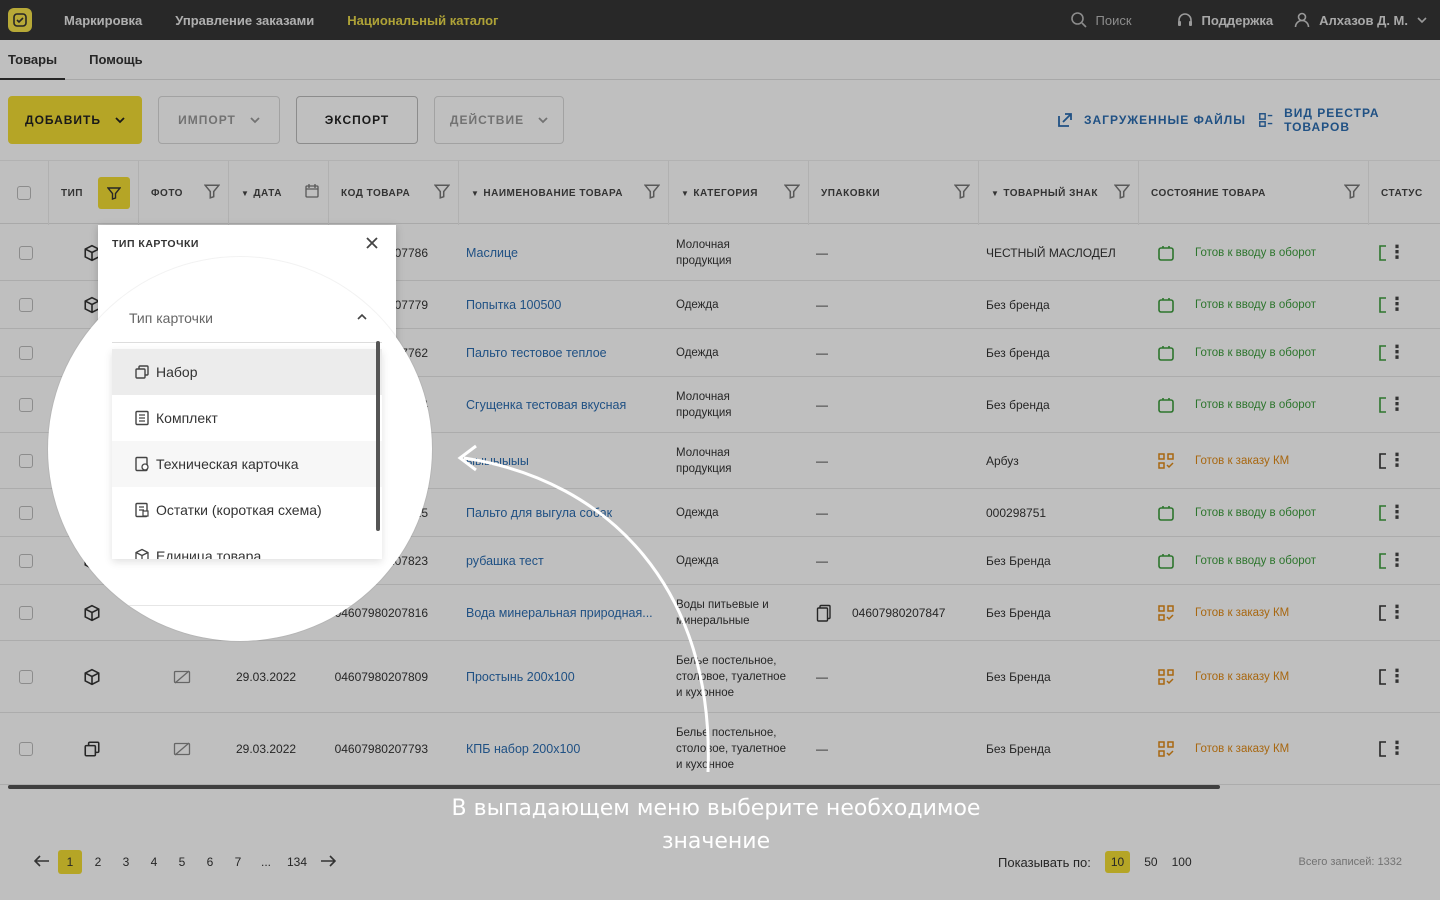 The image size is (1440, 900). I want to click on option-unit-label: Единица товара, so click(209, 553).